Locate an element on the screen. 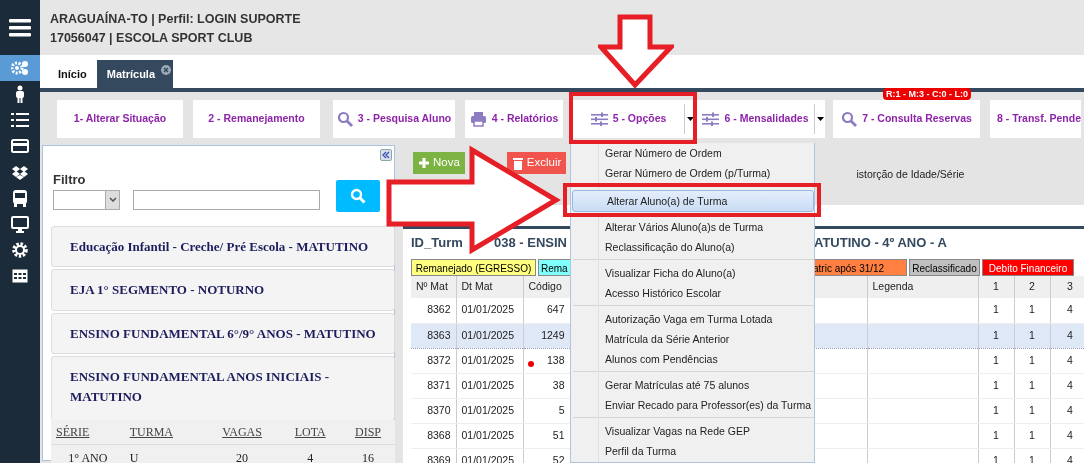  table-cell: 8371 is located at coordinates (439, 384).